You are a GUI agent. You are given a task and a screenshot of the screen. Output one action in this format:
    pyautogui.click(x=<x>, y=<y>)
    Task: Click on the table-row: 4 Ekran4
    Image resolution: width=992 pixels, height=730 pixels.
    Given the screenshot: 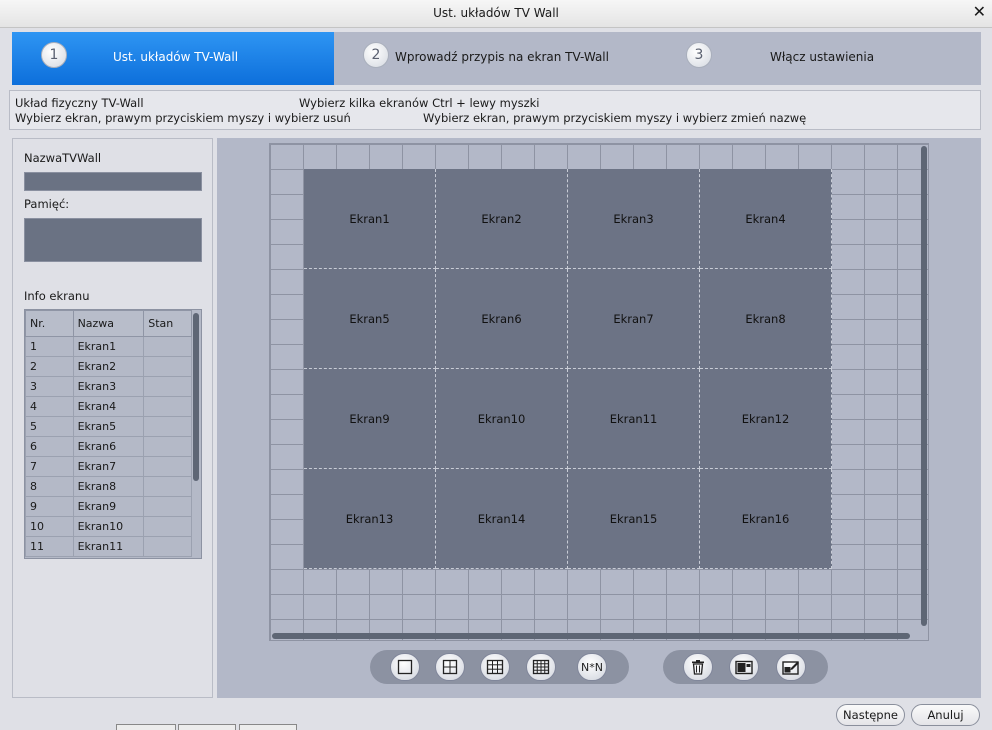 What is the action you would take?
    pyautogui.click(x=108, y=406)
    